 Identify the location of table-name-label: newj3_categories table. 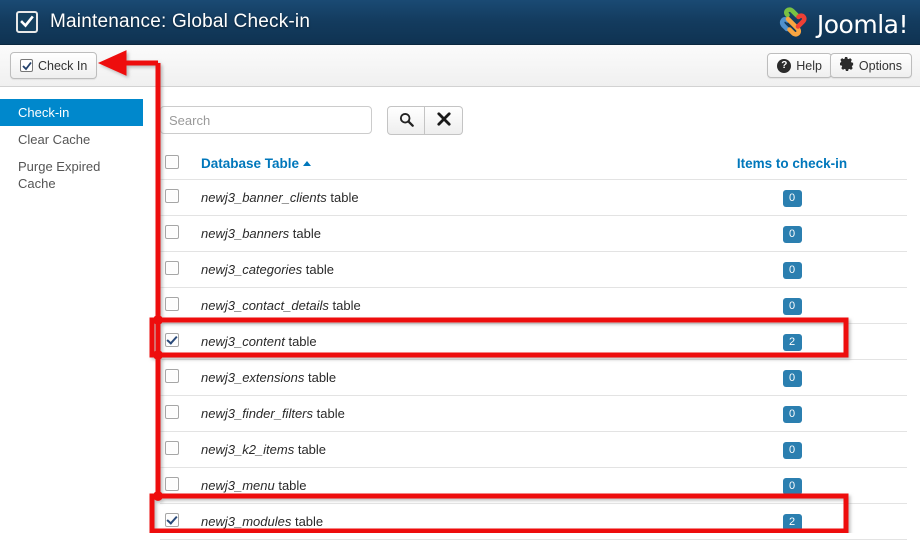
(267, 269).